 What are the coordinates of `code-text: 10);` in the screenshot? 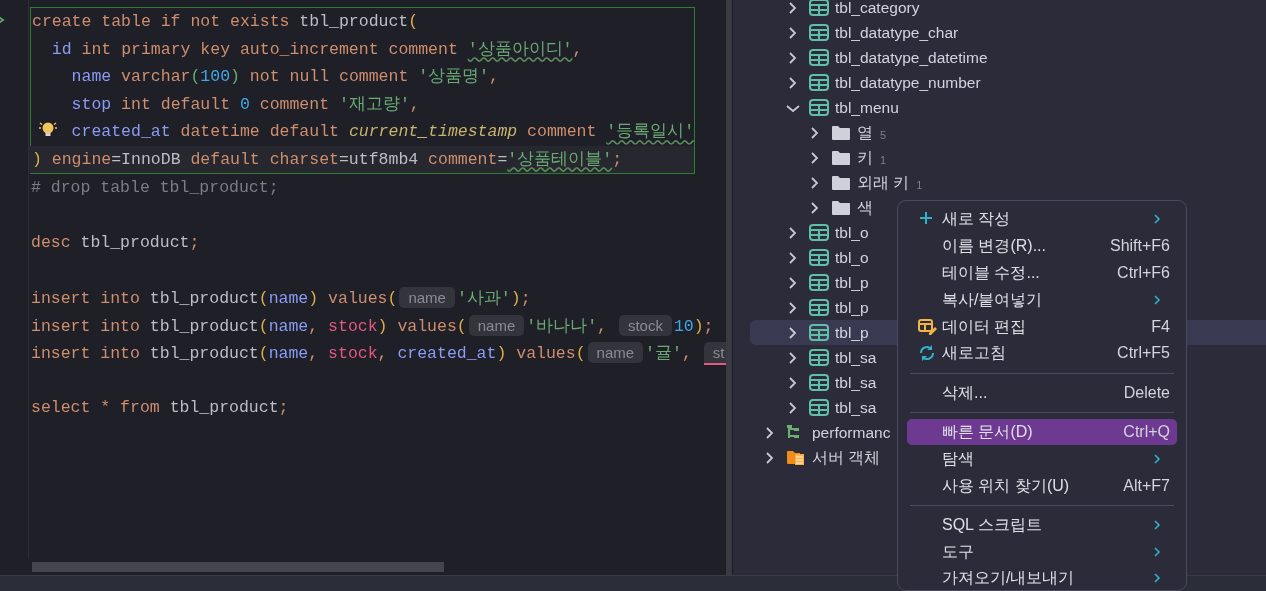 It's located at (693, 326).